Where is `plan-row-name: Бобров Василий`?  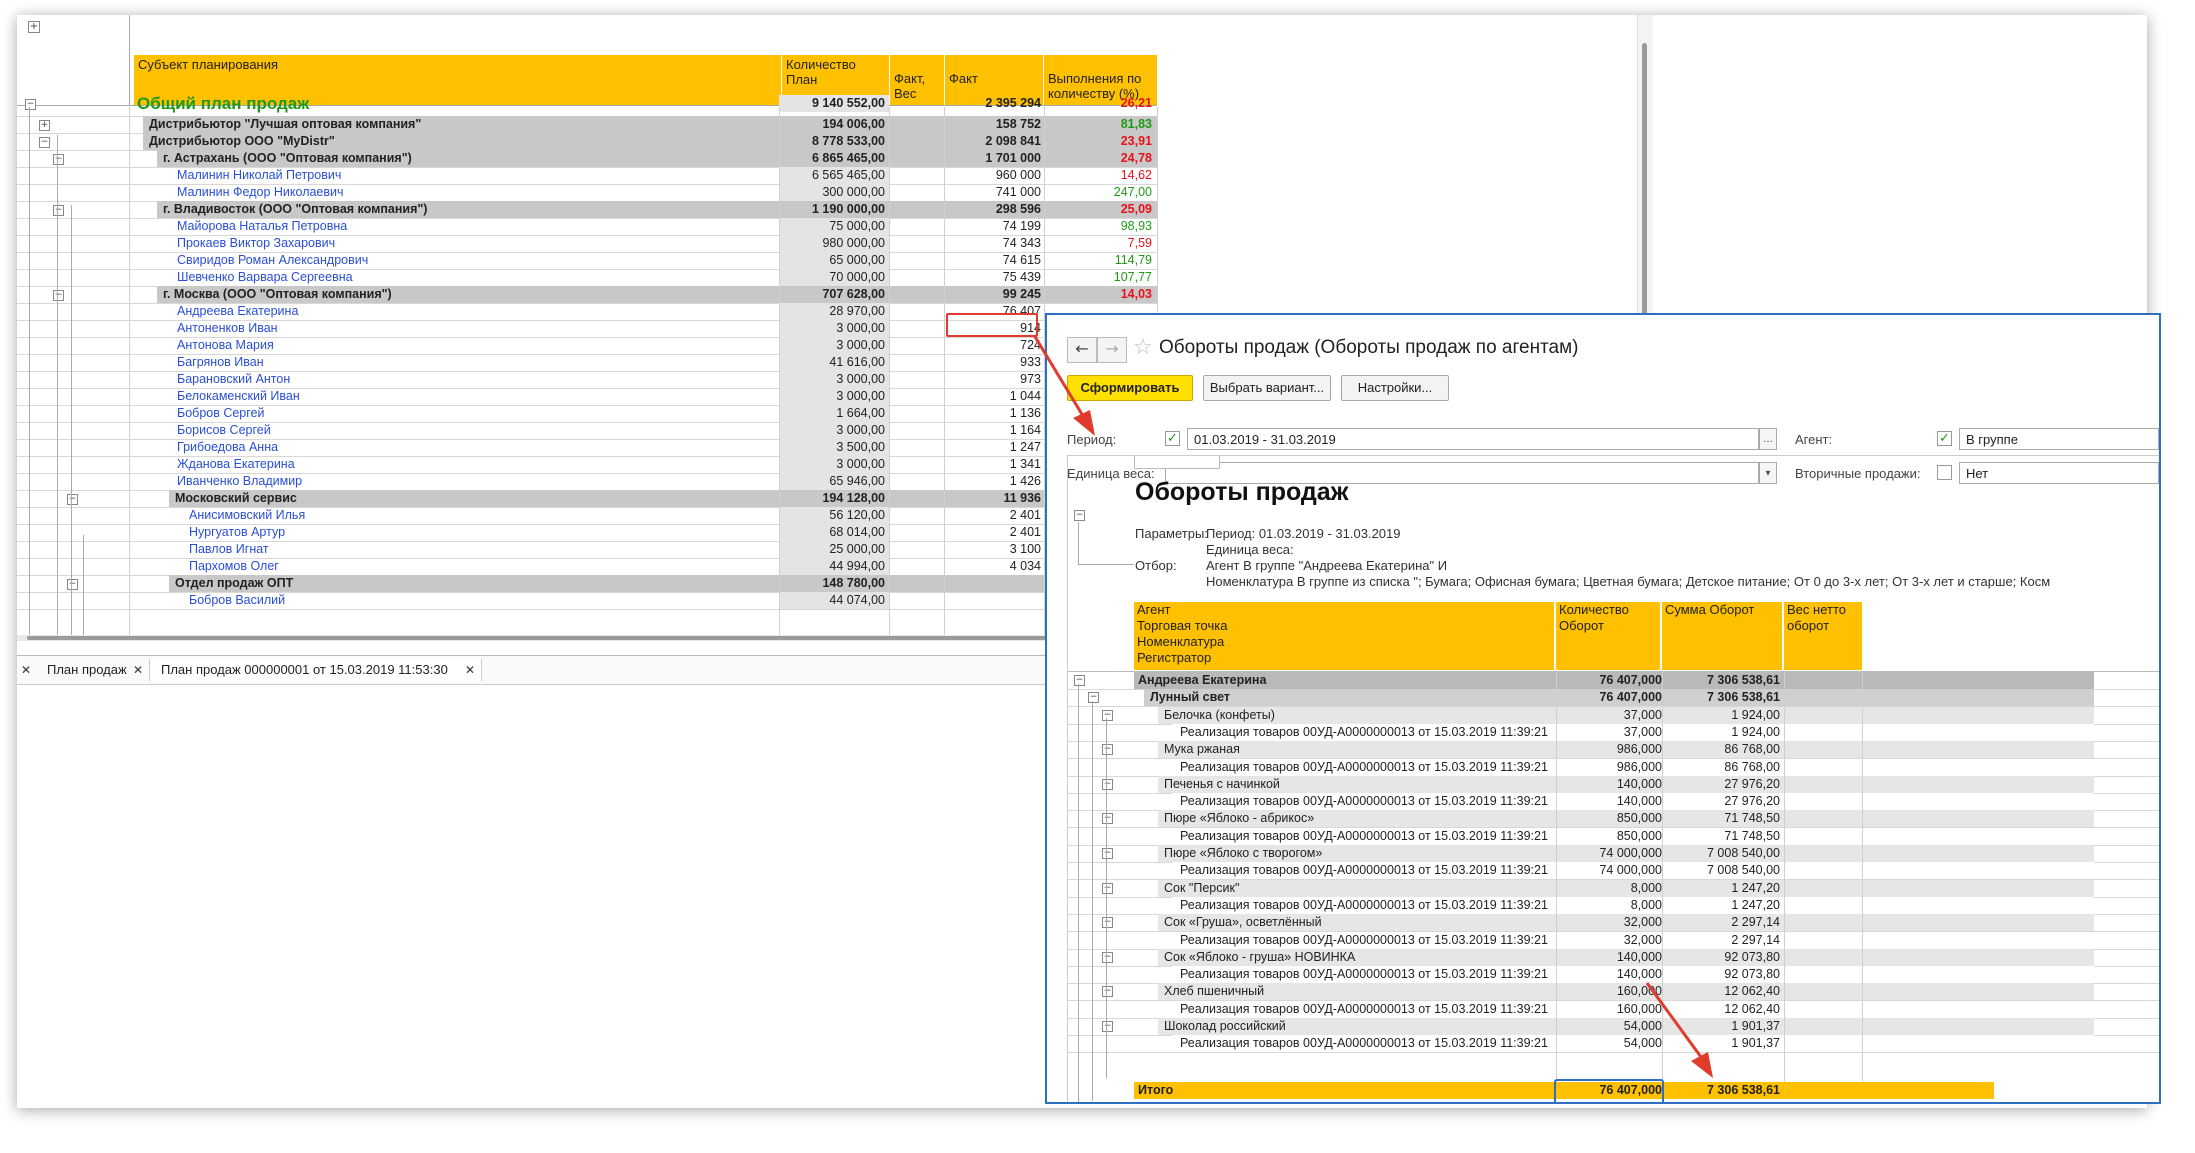 plan-row-name: Бобров Василий is located at coordinates (237, 600).